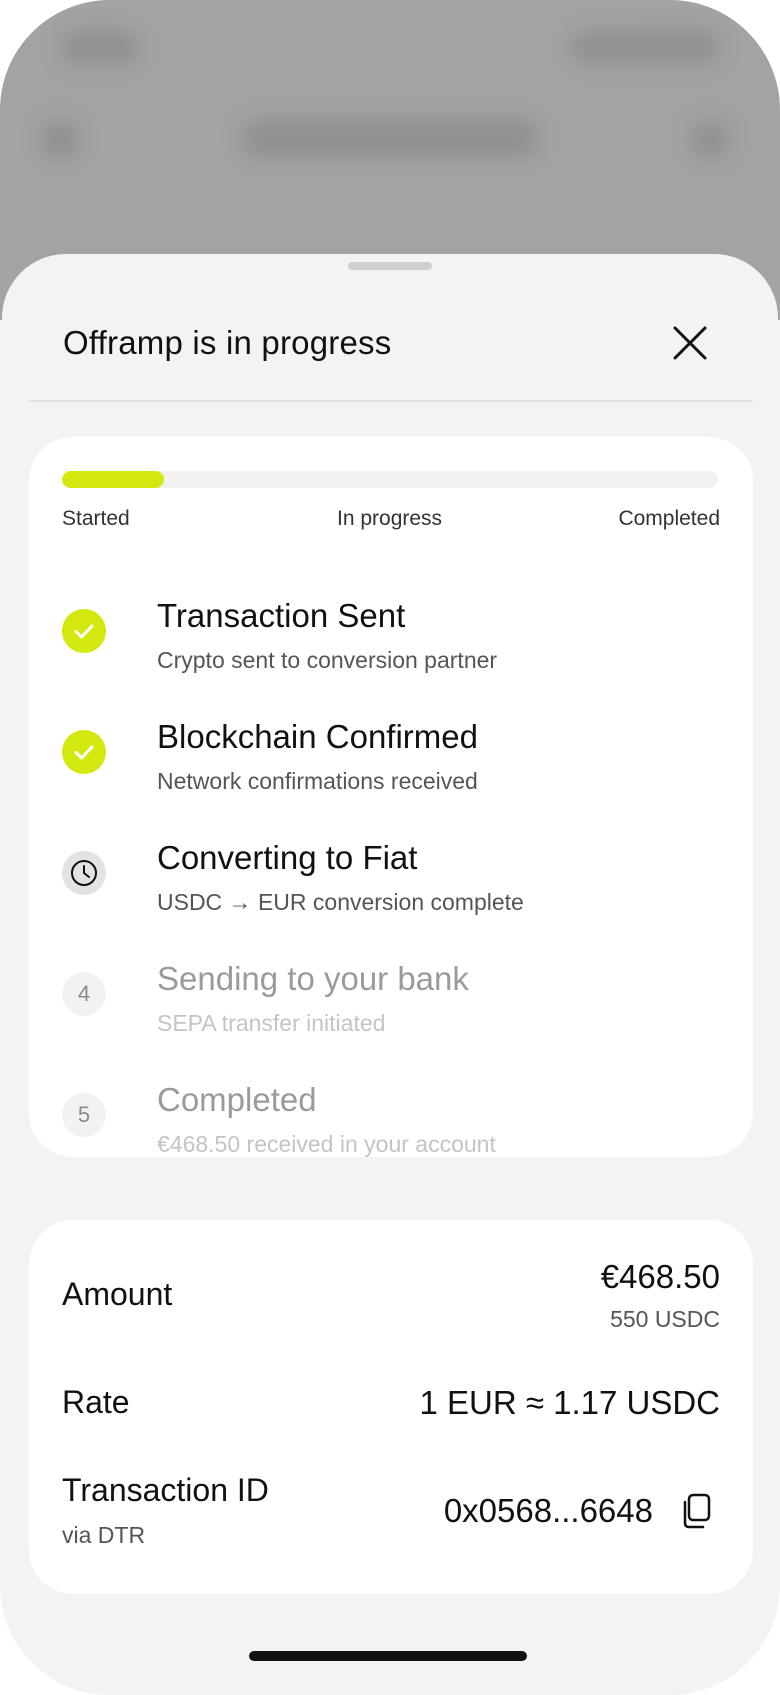 This screenshot has height=1695, width=780. I want to click on transaction-id-value: 0x0568...6648, so click(548, 1510).